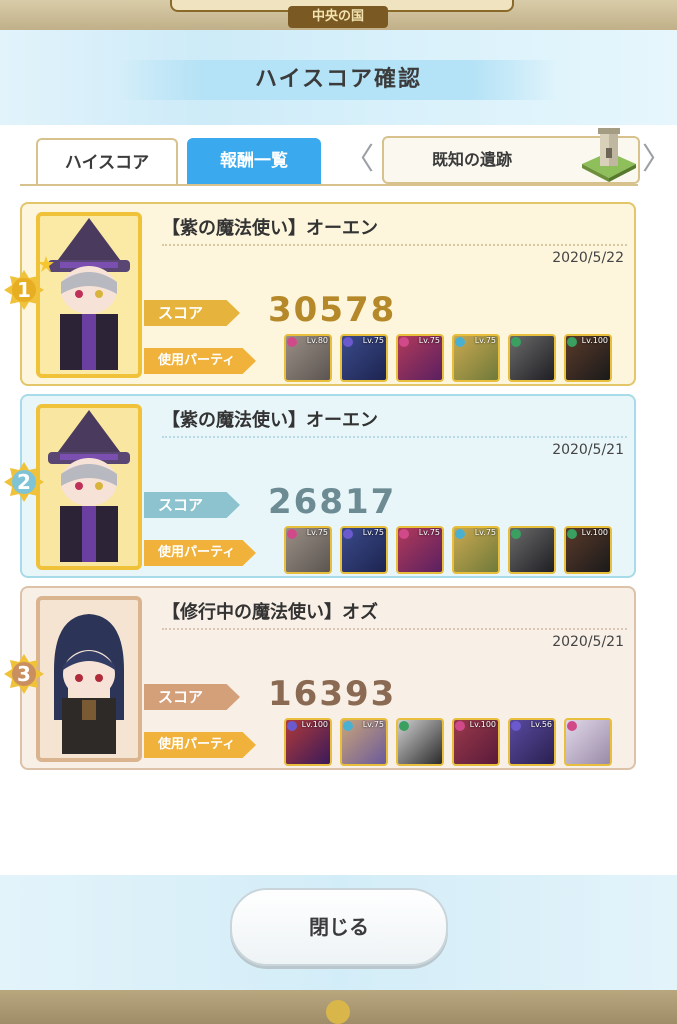 This screenshot has height=1024, width=677. I want to click on dialog-header: ハイスコア確認, so click(338, 77).